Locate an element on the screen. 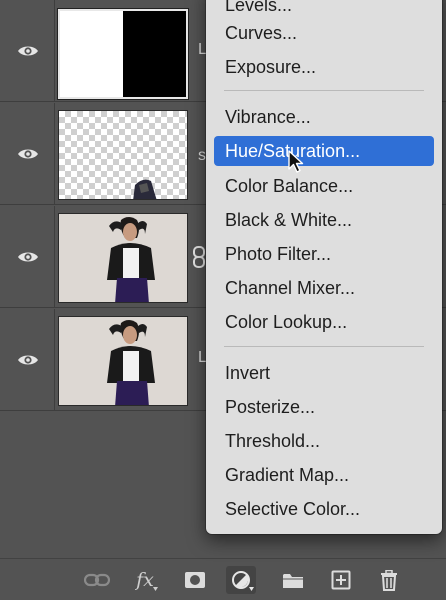 The height and width of the screenshot is (600, 446). layers-bottom-toolbar: fx is located at coordinates (223, 579).